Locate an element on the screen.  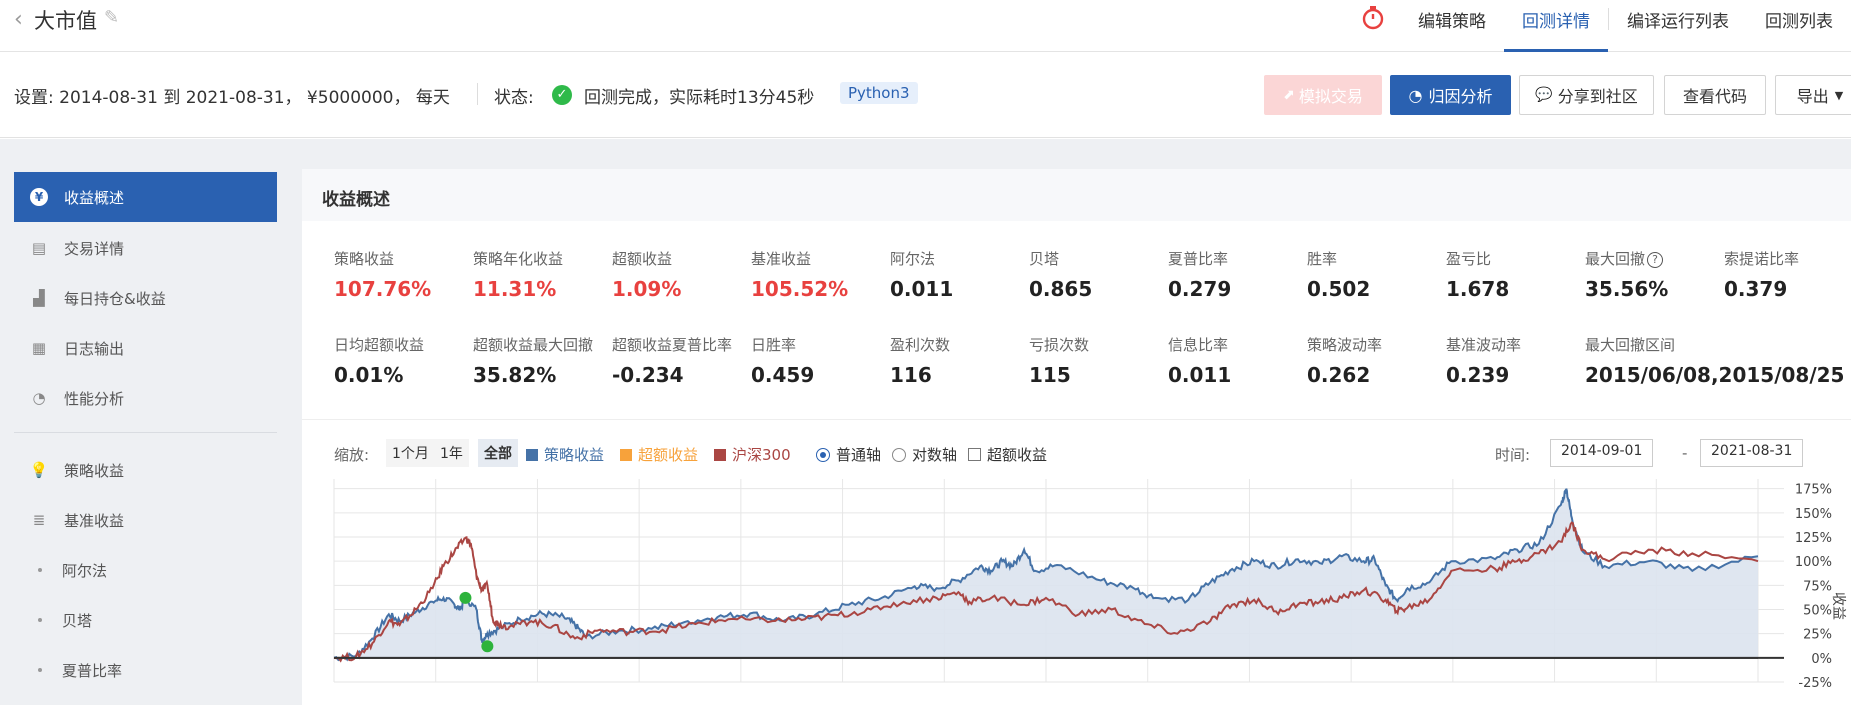
sidebar-item-log-output: ▦ 日志输出 is located at coordinates (145, 348).